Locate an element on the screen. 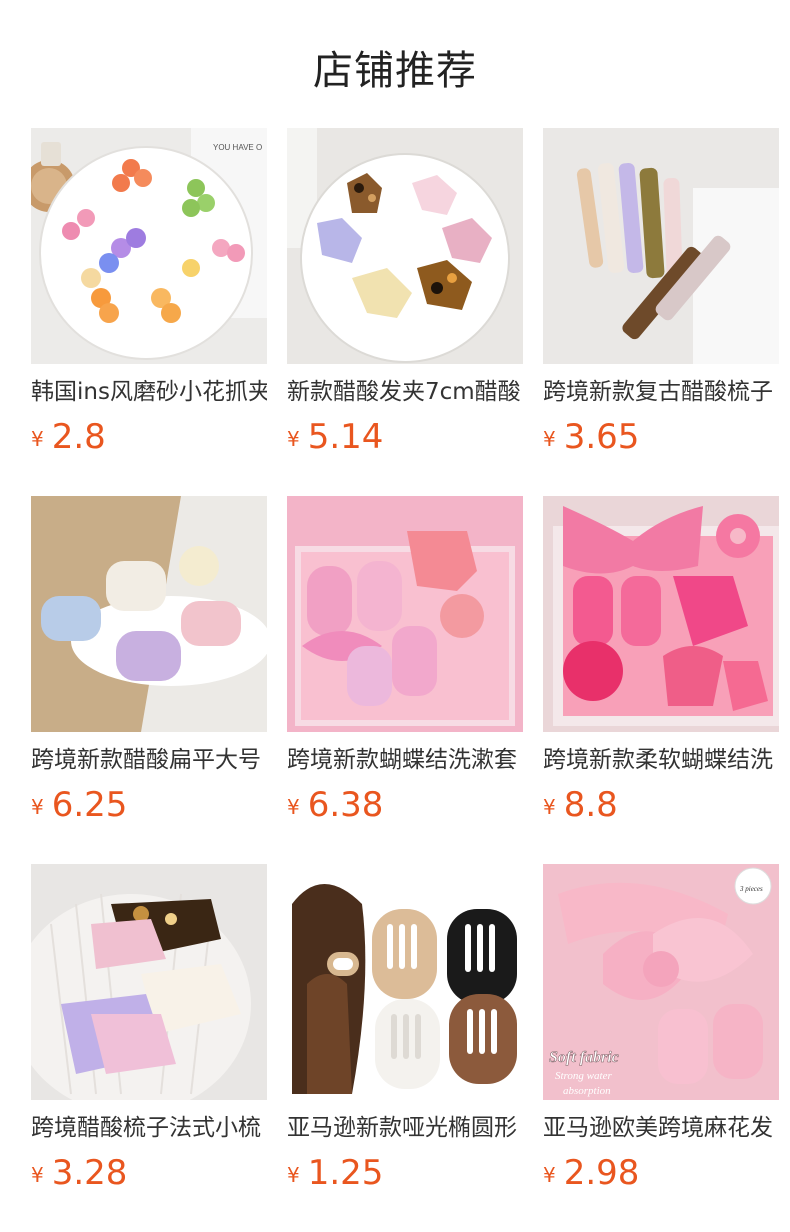 This screenshot has width=790, height=1232. page-title: 店铺推荐 is located at coordinates (395, 71).